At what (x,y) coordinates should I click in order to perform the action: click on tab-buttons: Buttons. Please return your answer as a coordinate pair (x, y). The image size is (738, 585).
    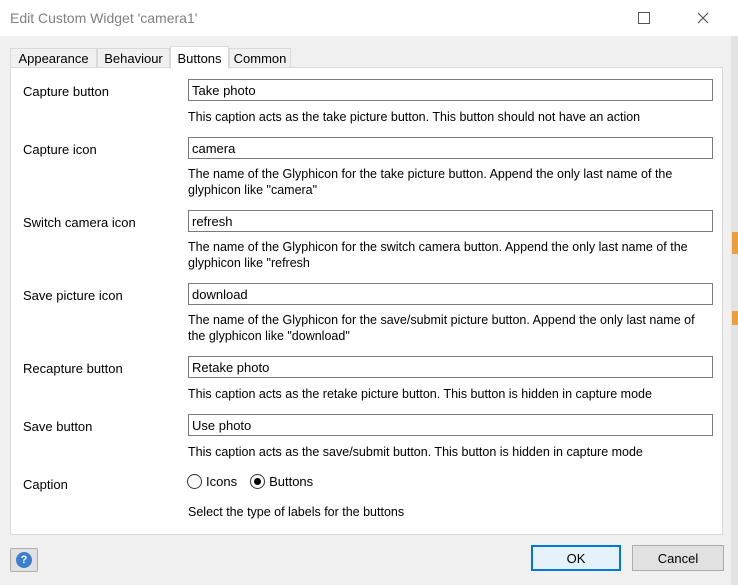
    Looking at the image, I should click on (199, 57).